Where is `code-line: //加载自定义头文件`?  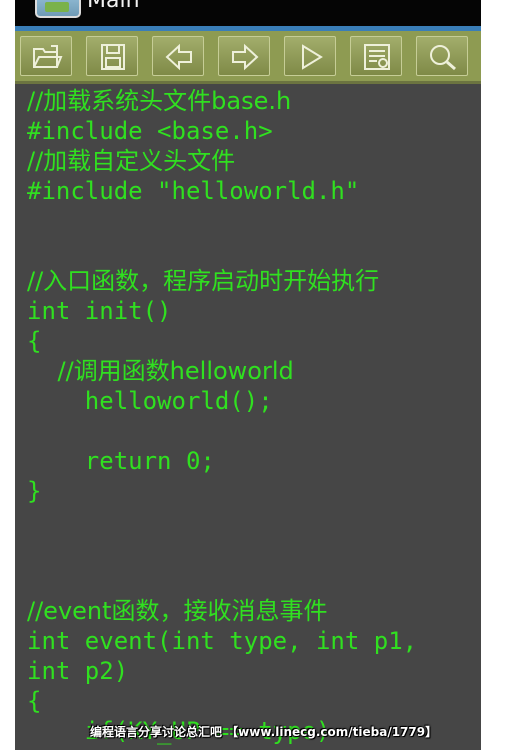
code-line: //加载自定义头文件 is located at coordinates (131, 161).